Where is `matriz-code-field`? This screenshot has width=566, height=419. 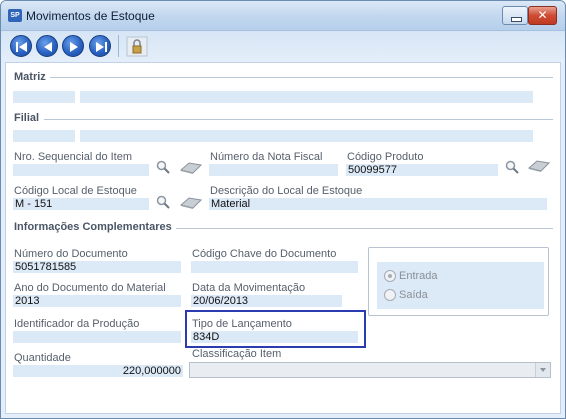 matriz-code-field is located at coordinates (44, 97).